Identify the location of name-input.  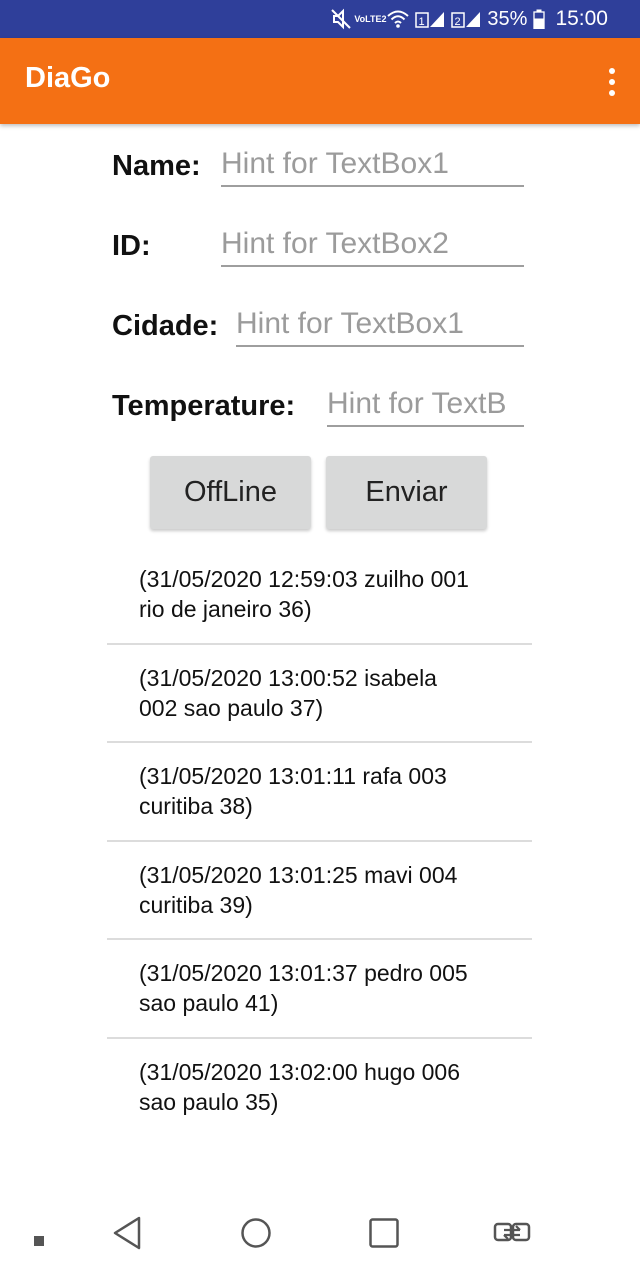
(372, 165).